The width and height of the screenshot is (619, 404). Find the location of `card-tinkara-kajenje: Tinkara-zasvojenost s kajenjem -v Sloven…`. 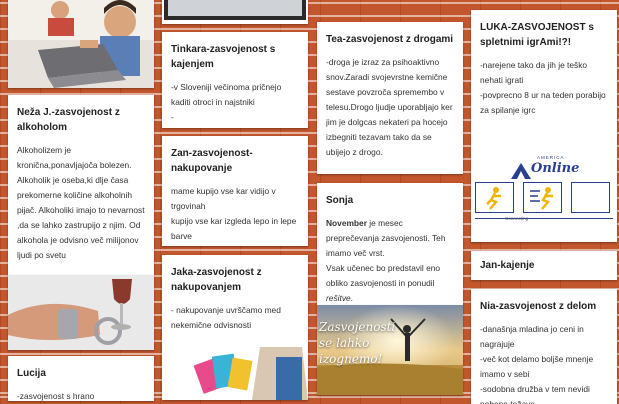

card-tinkara-kajenje: Tinkara-zasvojenost s kajenjem -v Sloven… is located at coordinates (235, 80).